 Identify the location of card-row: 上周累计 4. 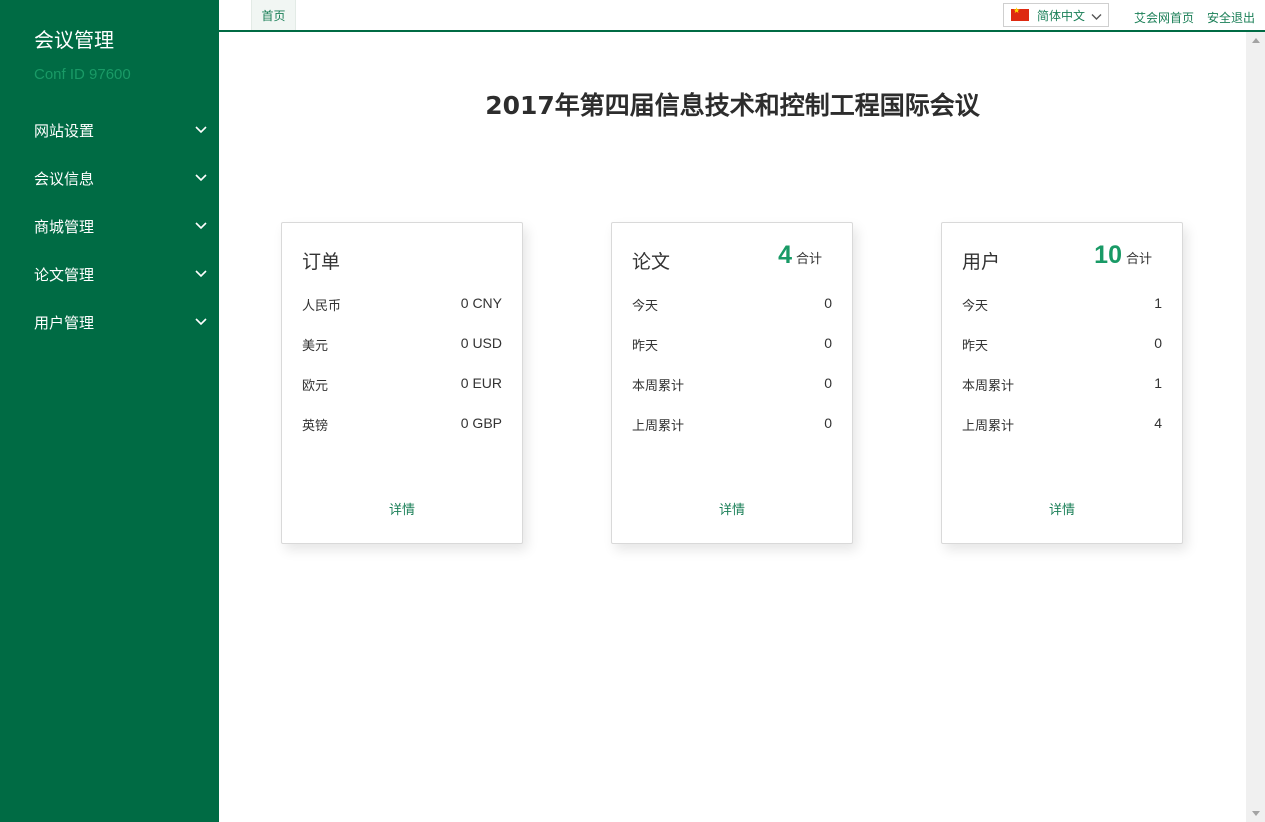
(1062, 425).